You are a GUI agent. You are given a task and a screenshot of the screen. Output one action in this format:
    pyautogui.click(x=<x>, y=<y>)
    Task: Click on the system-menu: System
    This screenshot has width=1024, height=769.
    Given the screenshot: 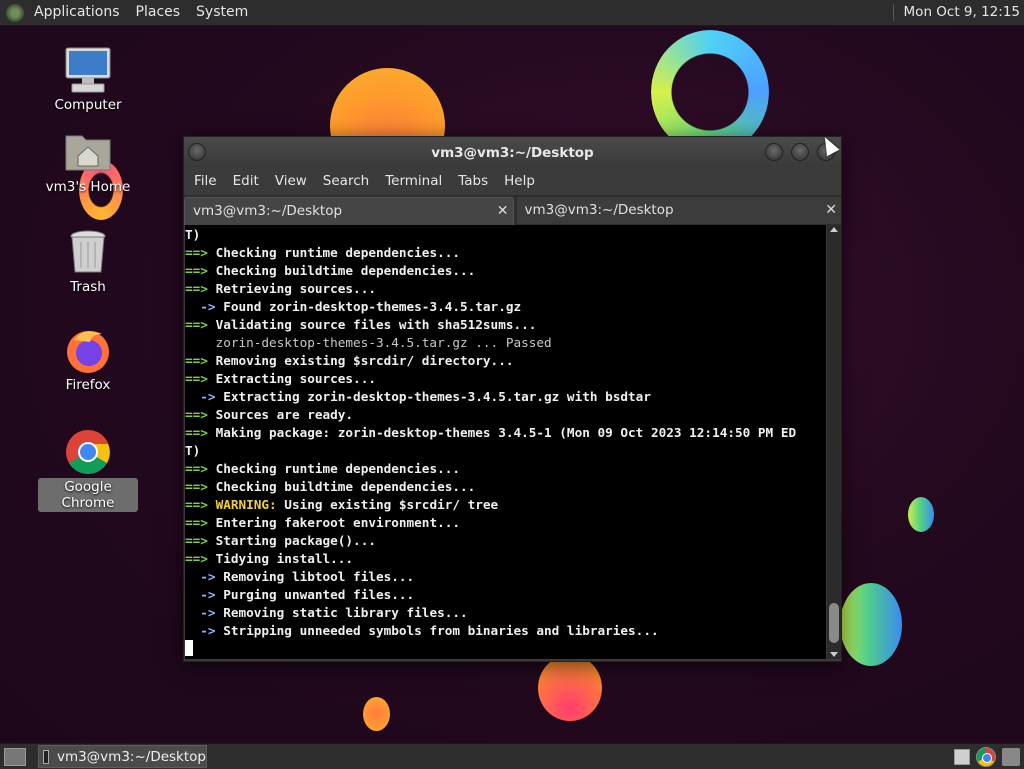 What is the action you would take?
    pyautogui.click(x=222, y=12)
    